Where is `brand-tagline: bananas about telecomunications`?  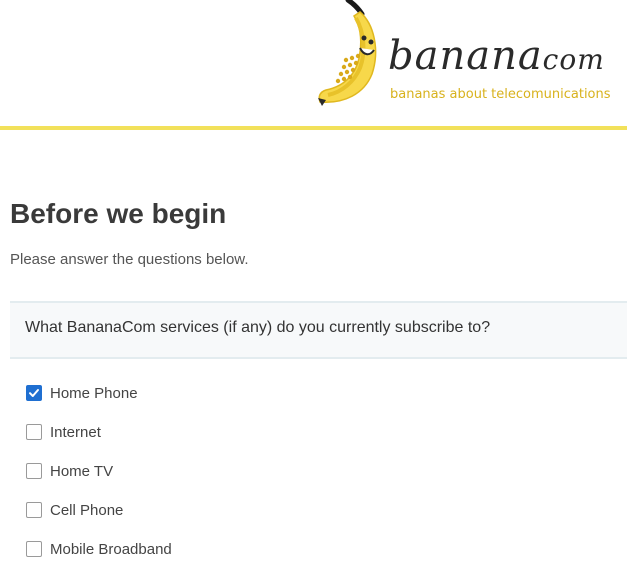
brand-tagline: bananas about telecomunications is located at coordinates (500, 94).